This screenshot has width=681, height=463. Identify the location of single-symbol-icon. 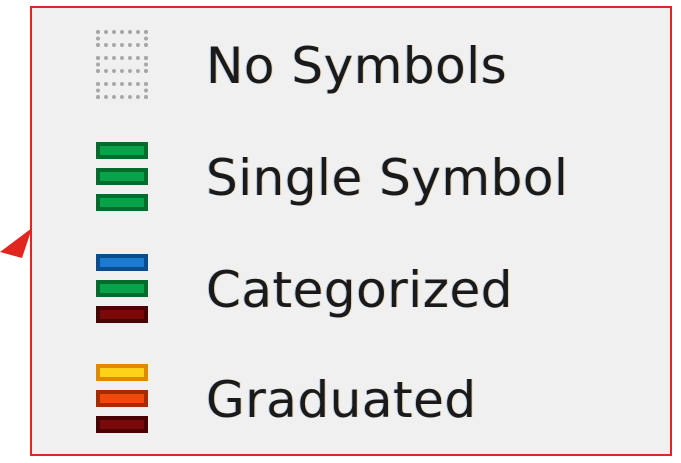
(122, 178).